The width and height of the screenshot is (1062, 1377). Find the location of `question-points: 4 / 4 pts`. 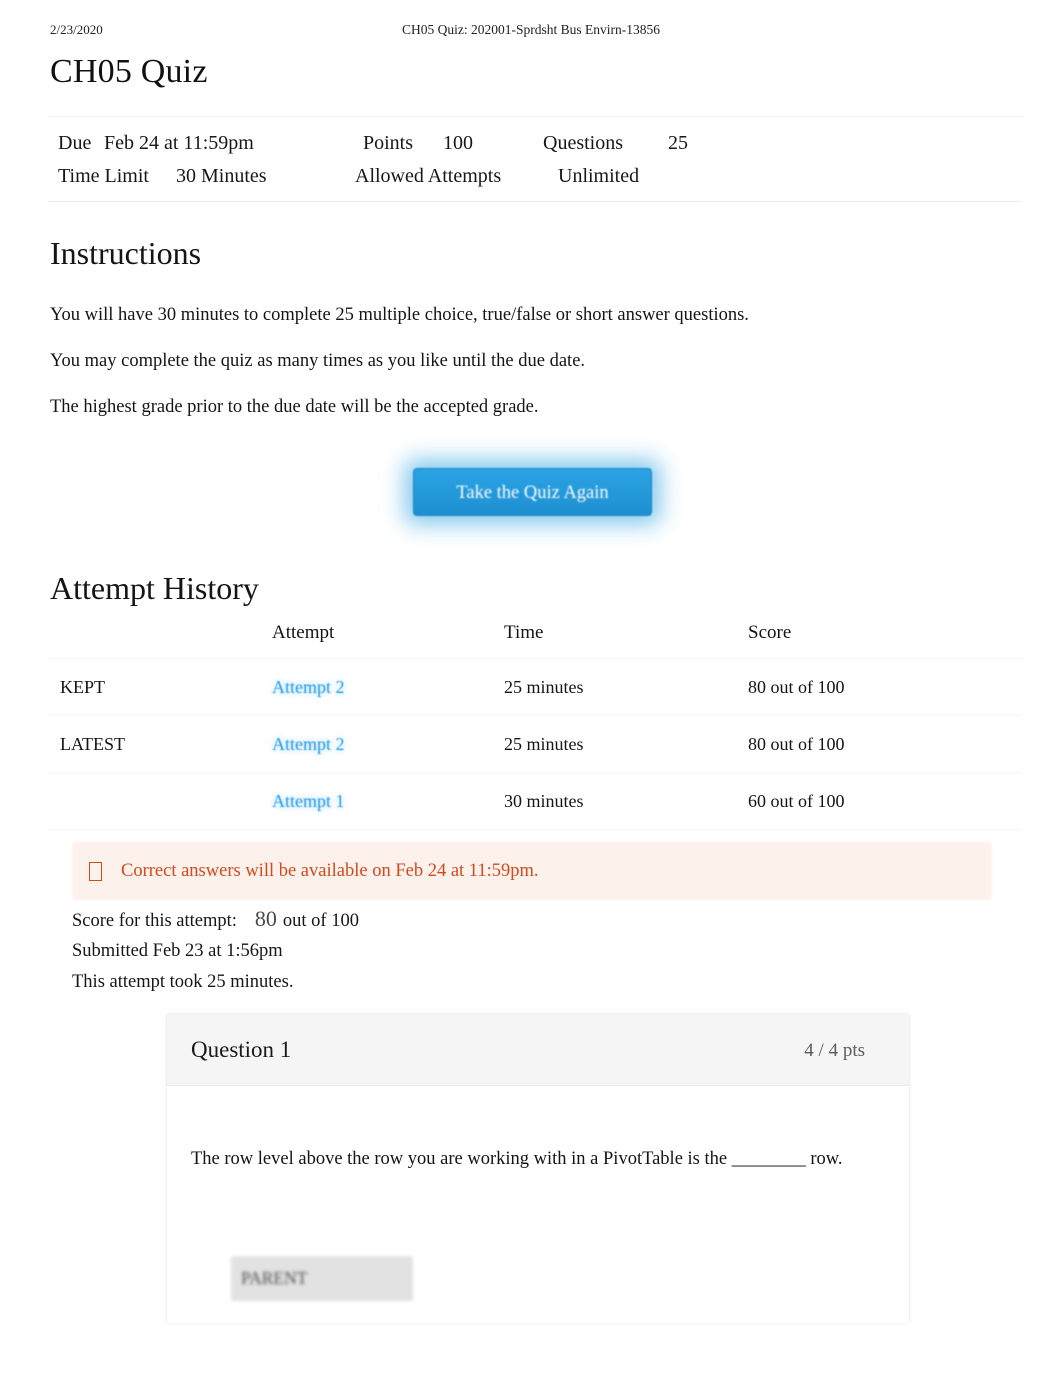

question-points: 4 / 4 pts is located at coordinates (834, 1050).